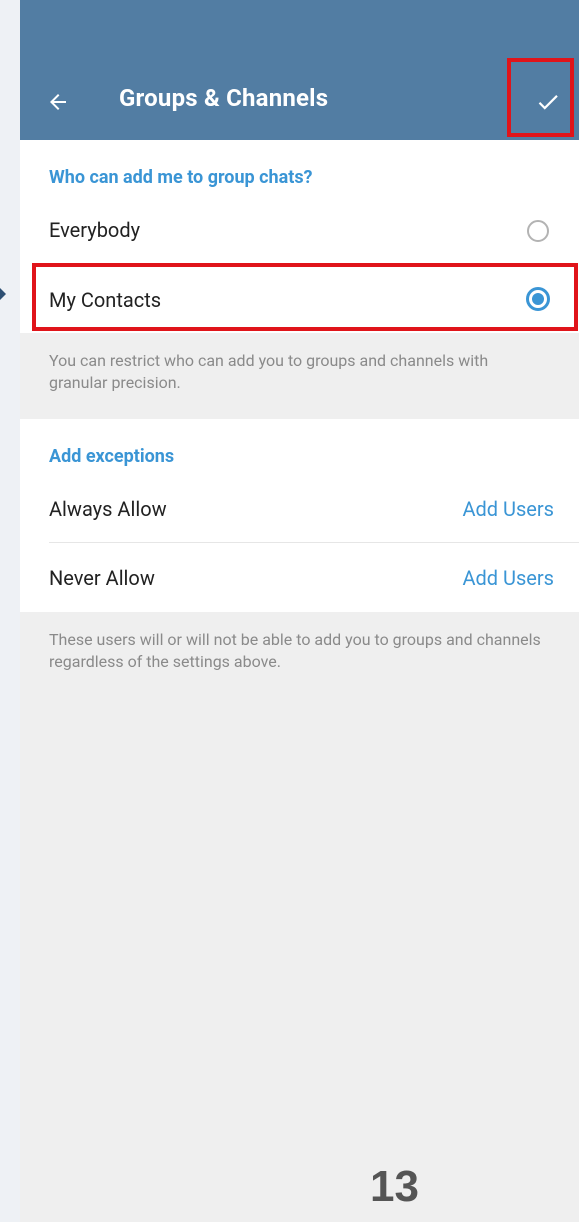 The width and height of the screenshot is (579, 1222). What do you see at coordinates (305, 297) in the screenshot?
I see `my-contacts-highlight-box` at bounding box center [305, 297].